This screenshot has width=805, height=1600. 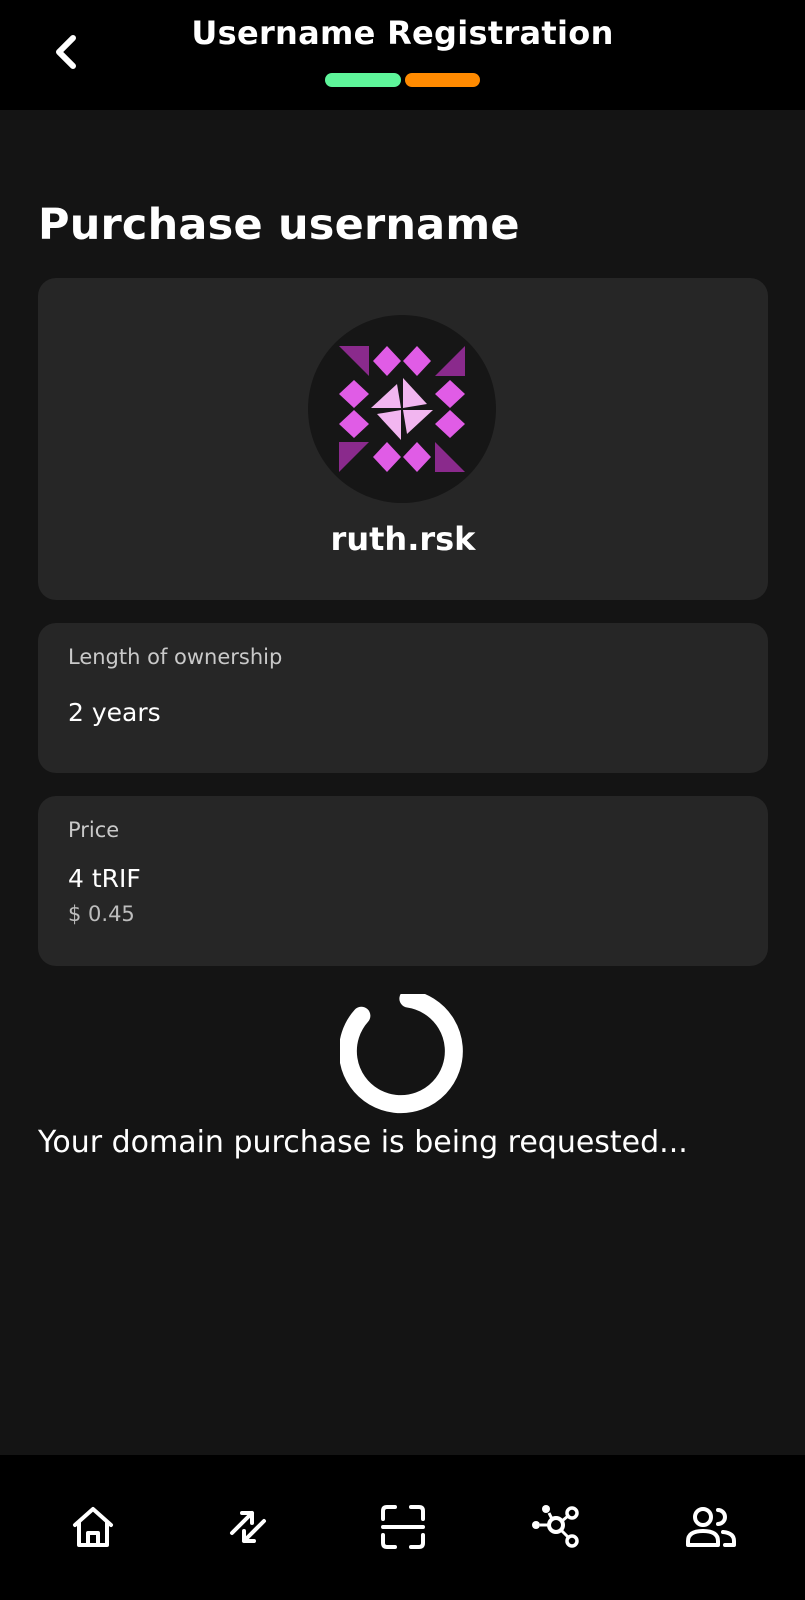 What do you see at coordinates (114, 712) in the screenshot?
I see `ownership-value: 2 years` at bounding box center [114, 712].